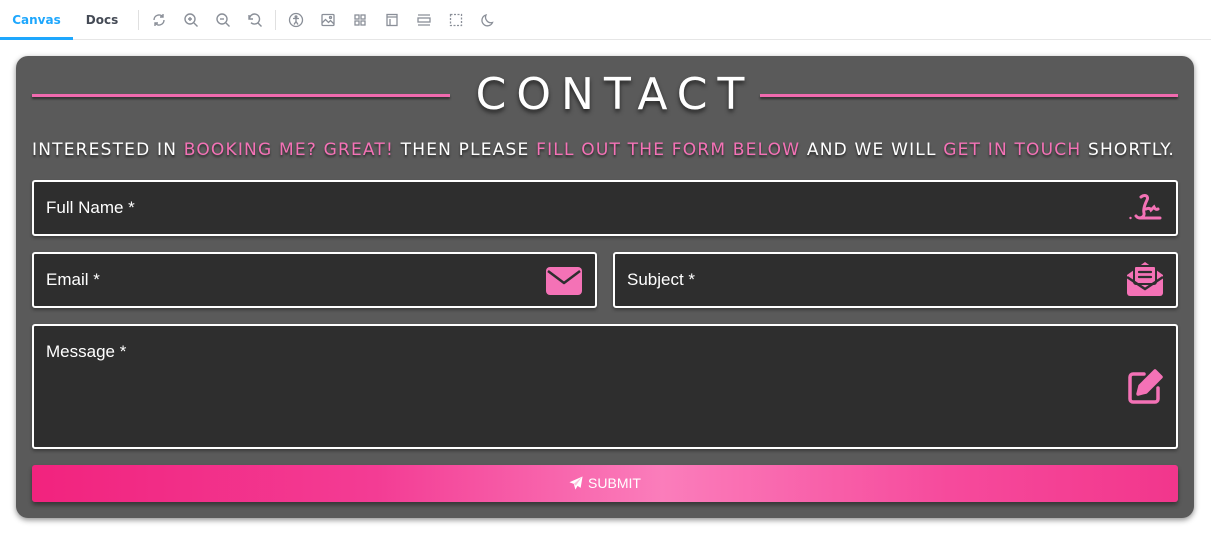  What do you see at coordinates (1145, 387) in the screenshot?
I see `edit-icon` at bounding box center [1145, 387].